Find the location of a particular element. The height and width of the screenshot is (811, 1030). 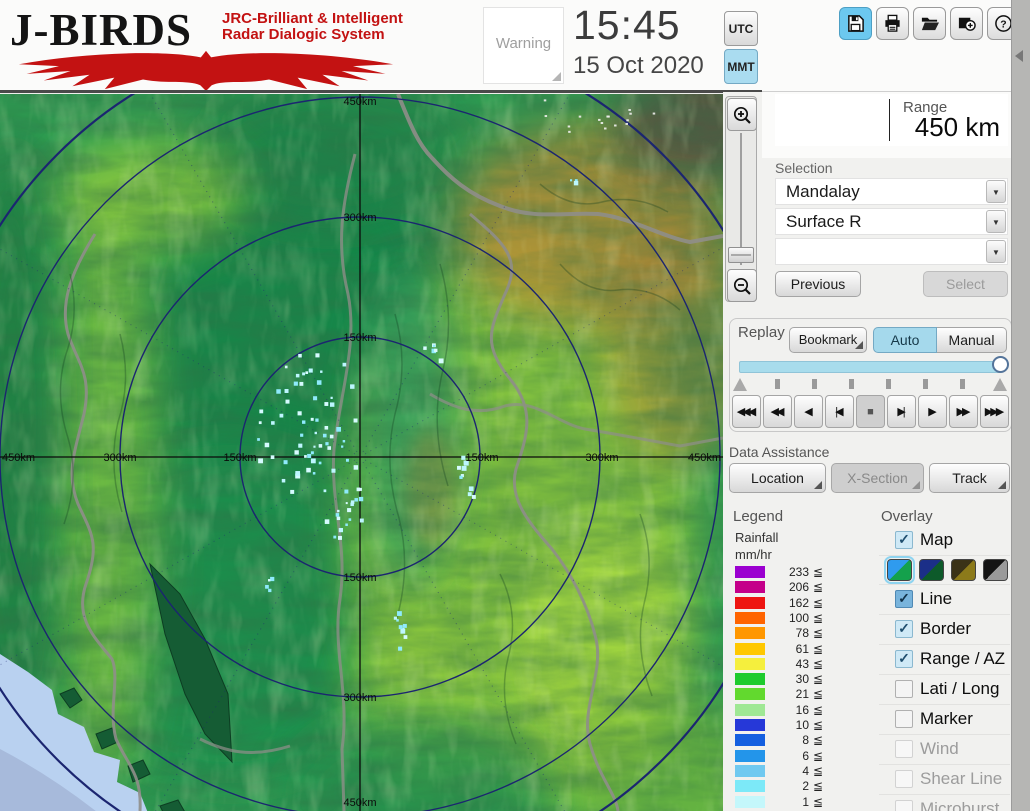

legend-row: 206 ≦ is located at coordinates (795, 587).